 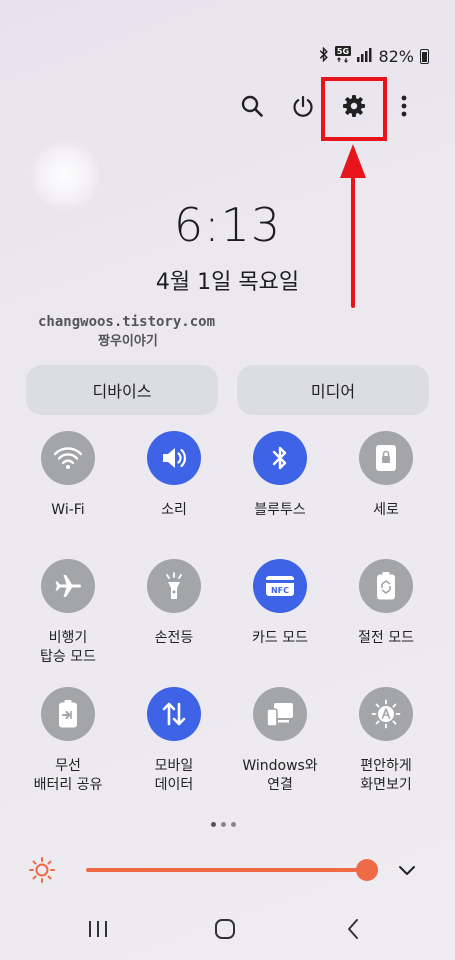 What do you see at coordinates (280, 590) in the screenshot?
I see `svg-text: NFC` at bounding box center [280, 590].